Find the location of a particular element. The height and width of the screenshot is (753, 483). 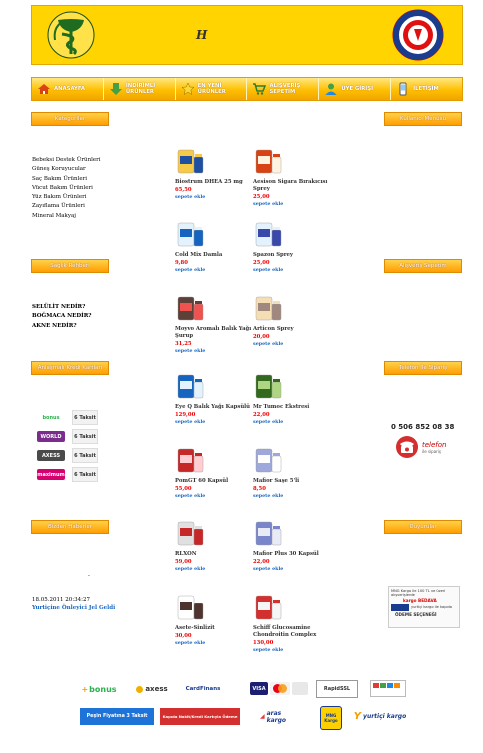

nav-label: ÜYE GİRİŞİ is located at coordinates (357, 89).